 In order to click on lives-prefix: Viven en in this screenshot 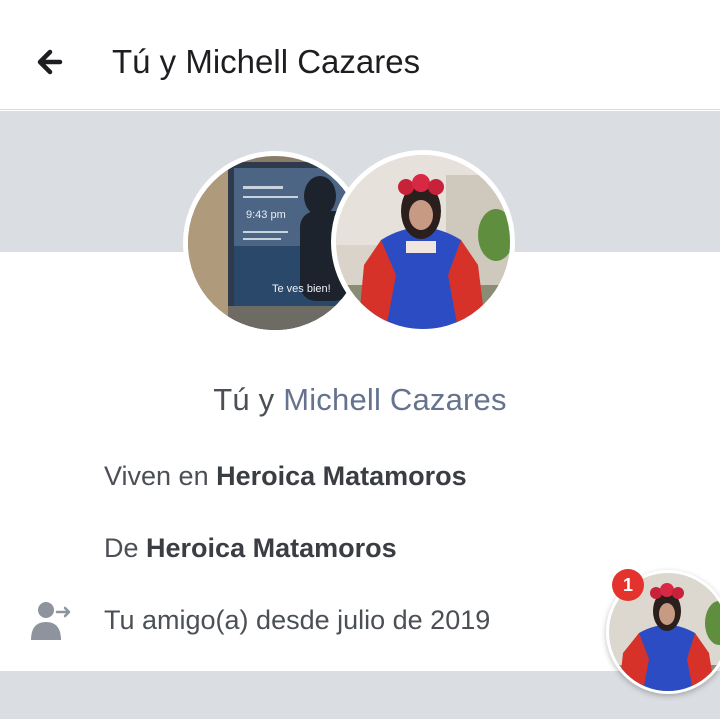, I will do `click(160, 476)`.